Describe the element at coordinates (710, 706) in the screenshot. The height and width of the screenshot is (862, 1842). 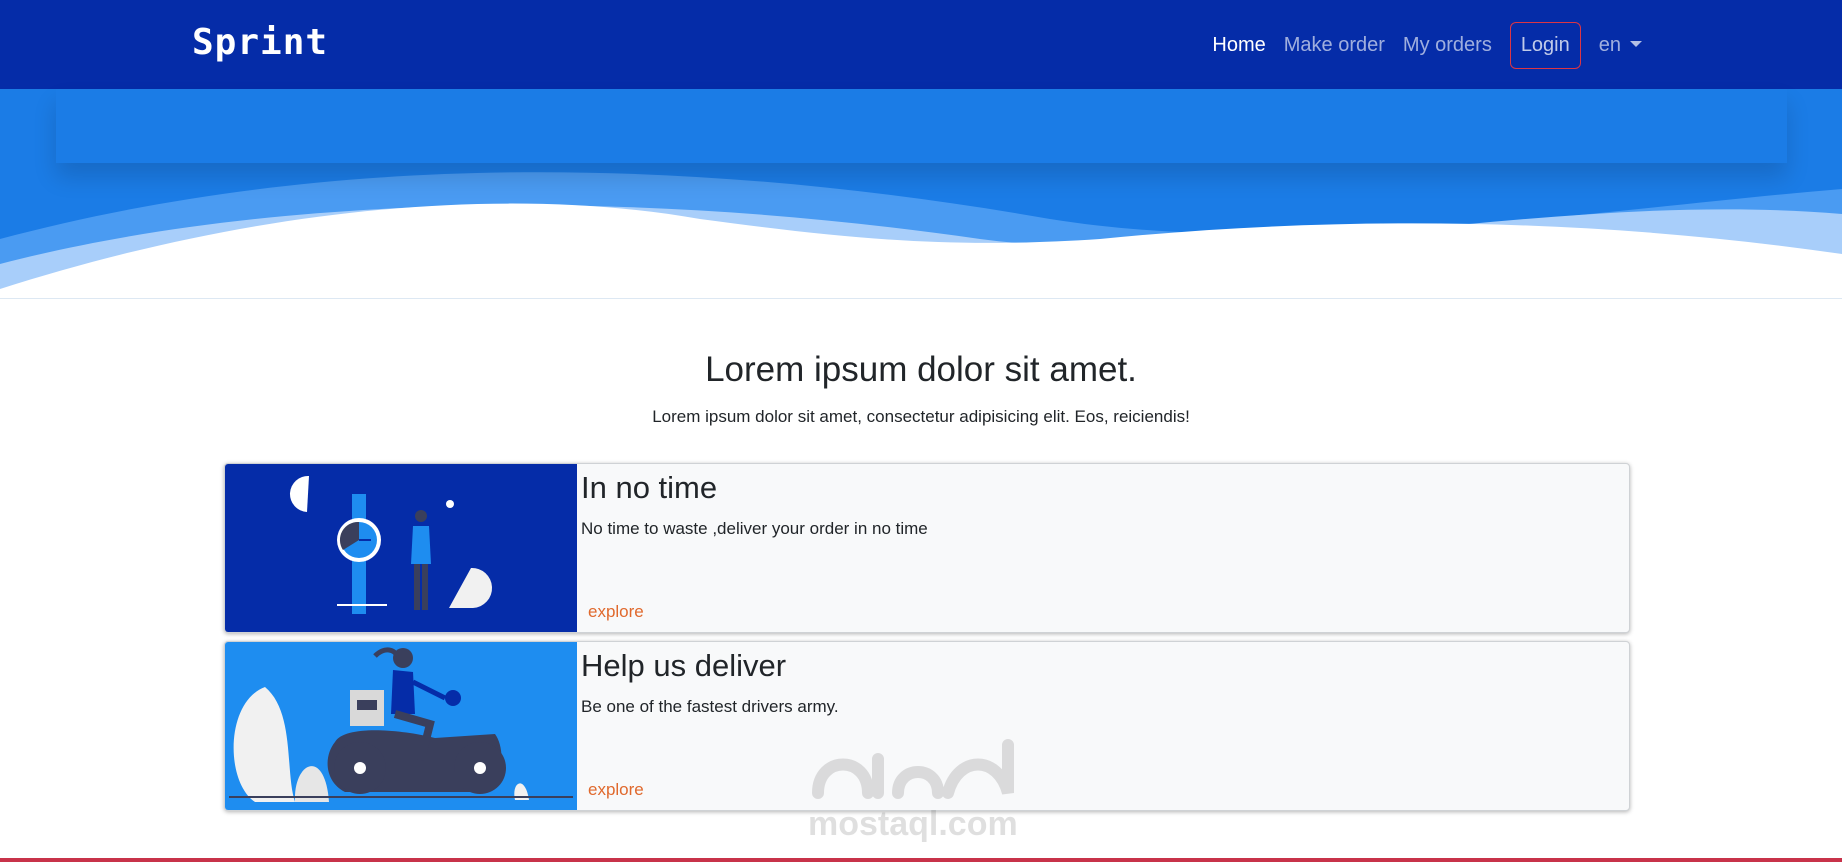
I see `card-text: Be one of the fastest drivers army.` at that location.